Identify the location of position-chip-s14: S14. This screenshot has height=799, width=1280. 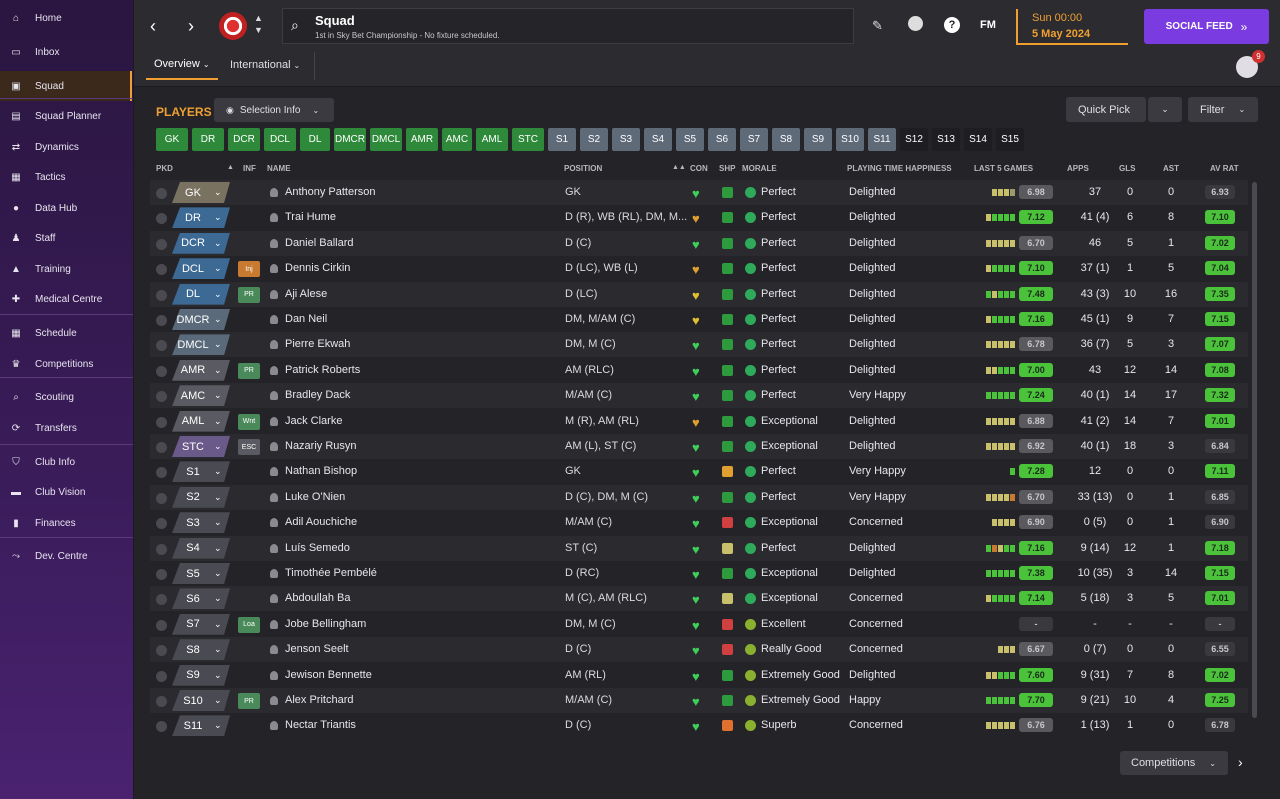
(978, 139).